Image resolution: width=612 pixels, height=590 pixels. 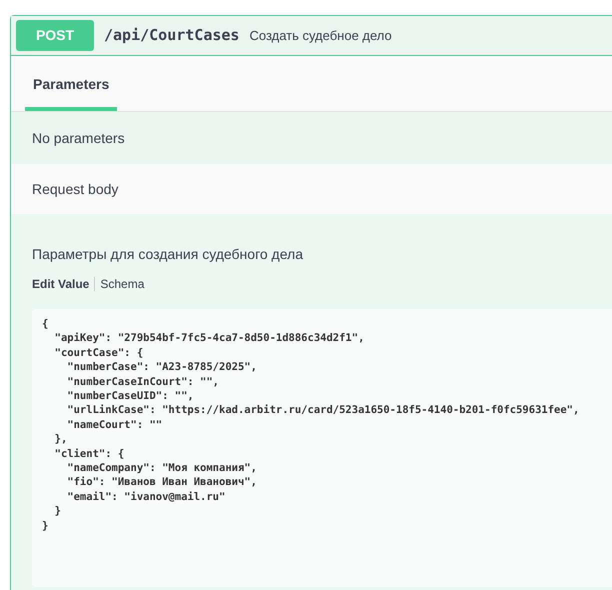 I want to click on code-line: "urlLinkCase": "https://kad.arbitr.ru/card/523a1650-18f5-4140-b201-f0fc59631fee",, so click(x=323, y=410).